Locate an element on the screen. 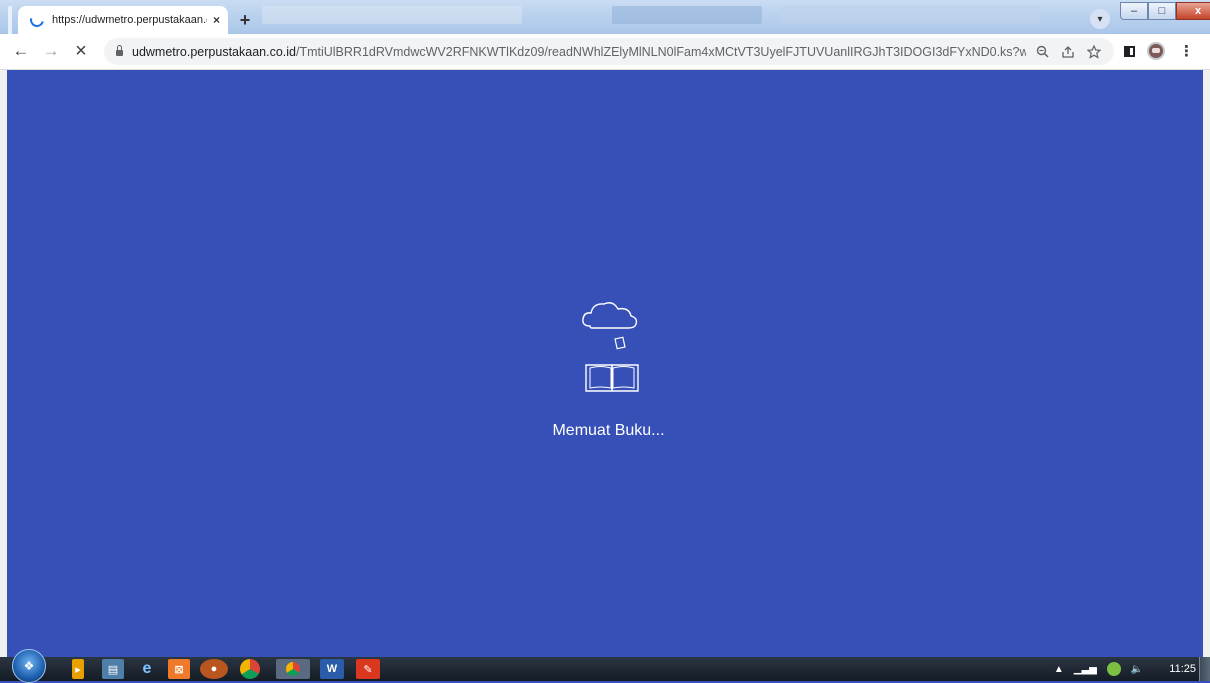 Image resolution: width=1210 pixels, height=683 pixels. os-taskbar: ❖ ▸ ▤ e ⊠ ● W ✎ ▲ ▁▃▅ 🔈 11:25 is located at coordinates (605, 666).